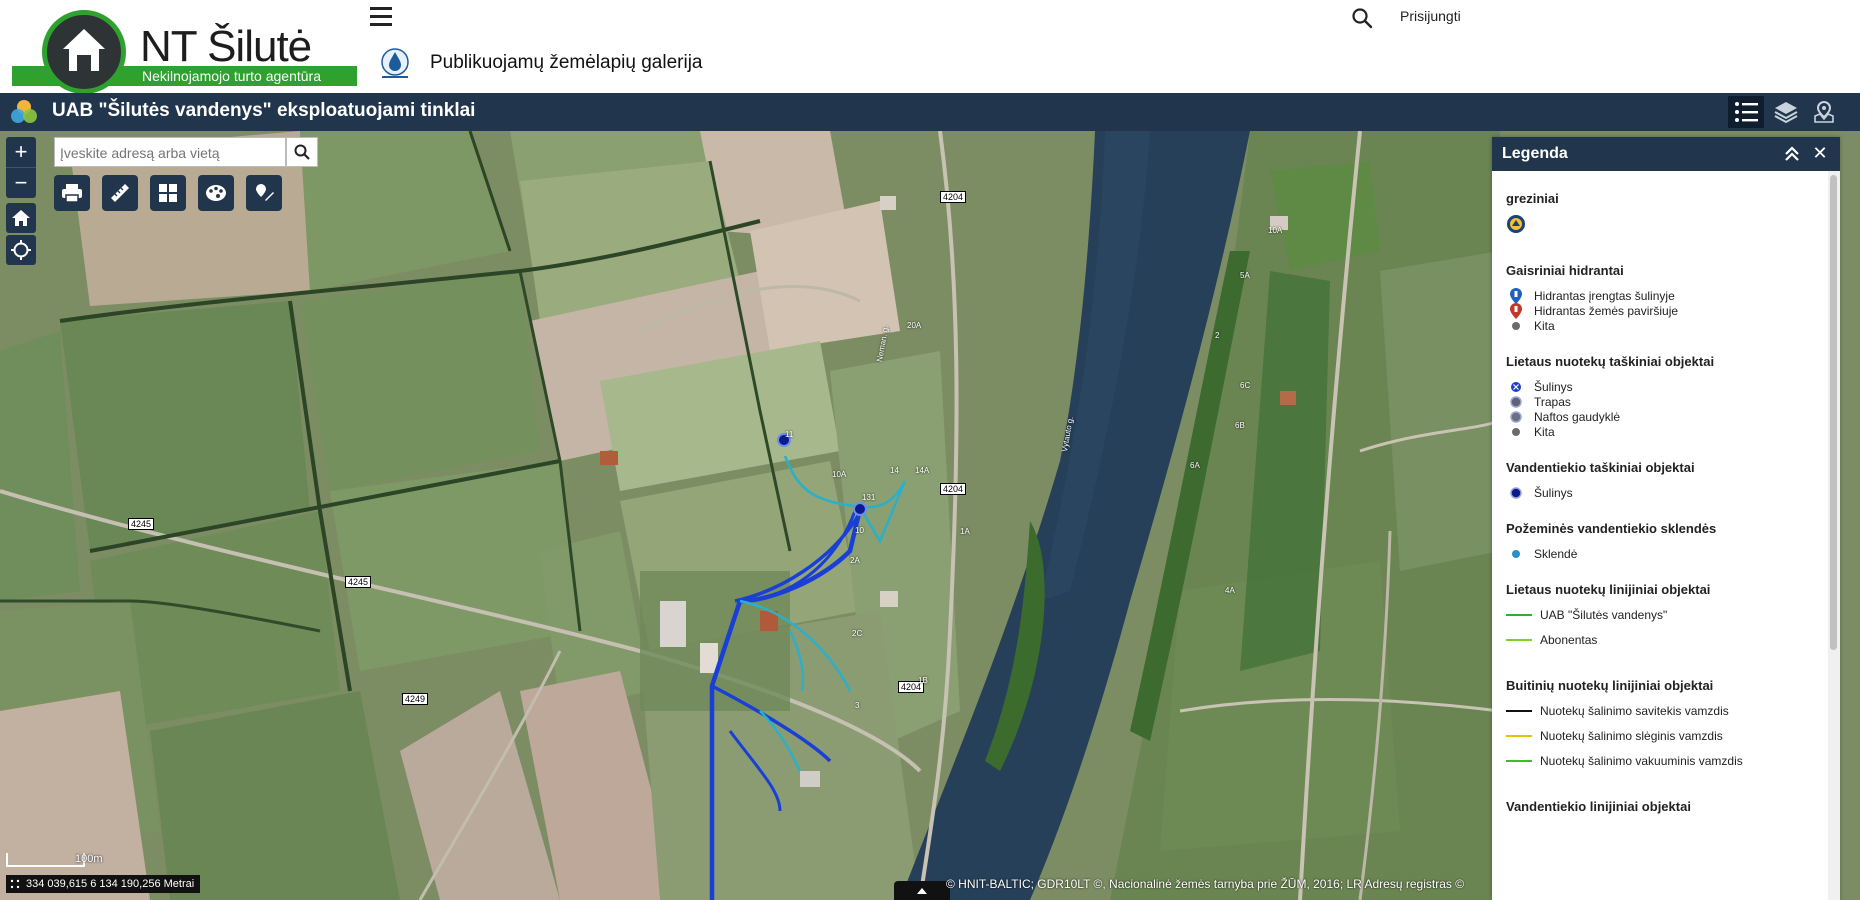 Image resolution: width=1860 pixels, height=900 pixels. I want to click on basemap-pin-icon, so click(1824, 111).